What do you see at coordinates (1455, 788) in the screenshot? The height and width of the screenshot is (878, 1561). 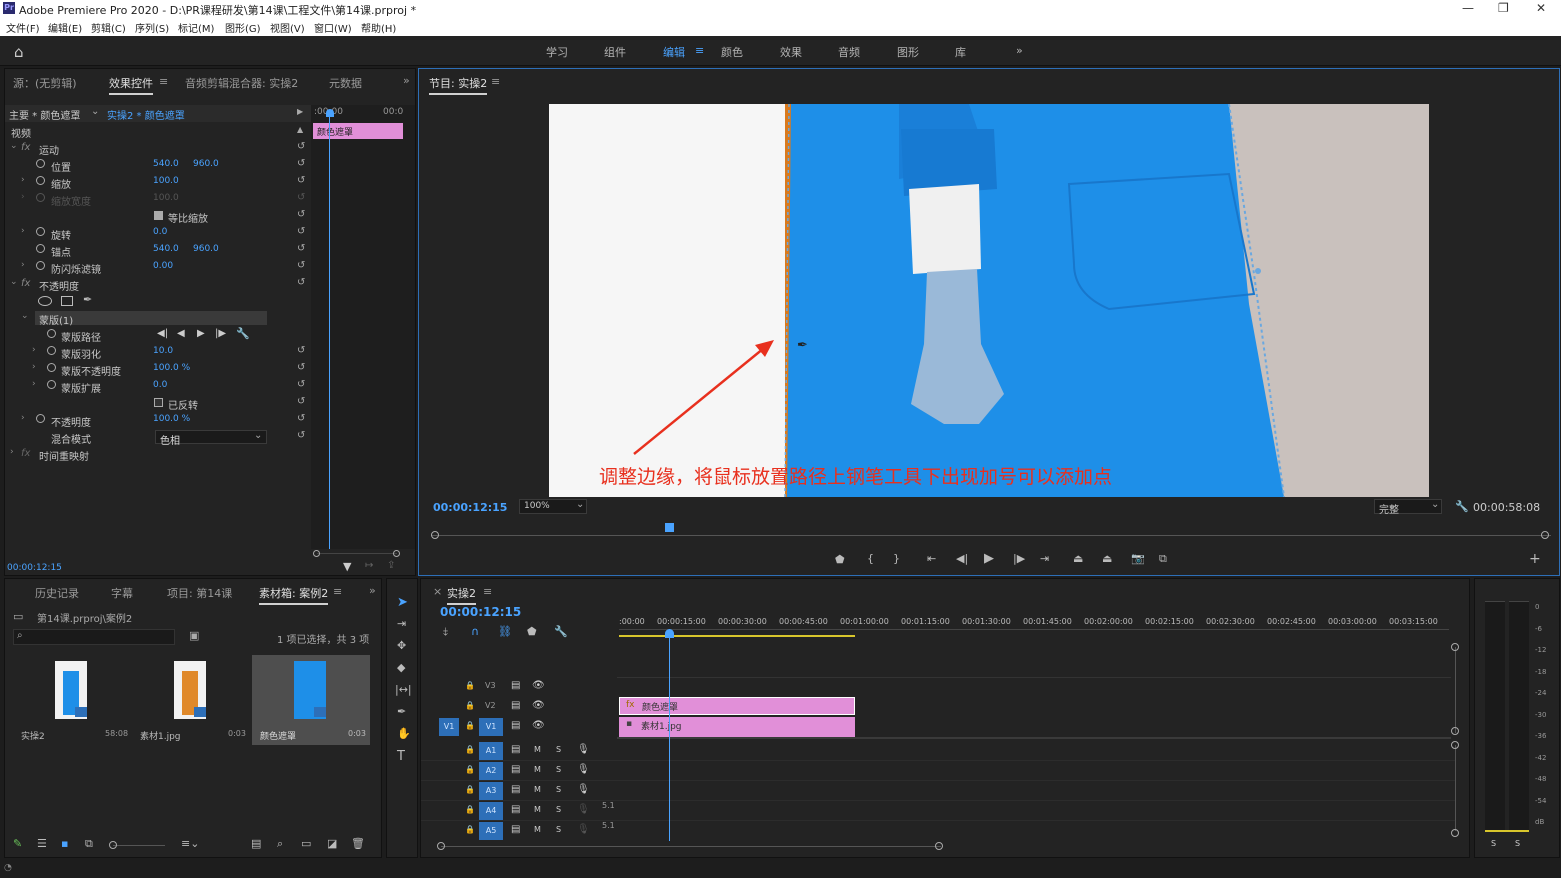 I see `audio-vertical-scrollbar` at bounding box center [1455, 788].